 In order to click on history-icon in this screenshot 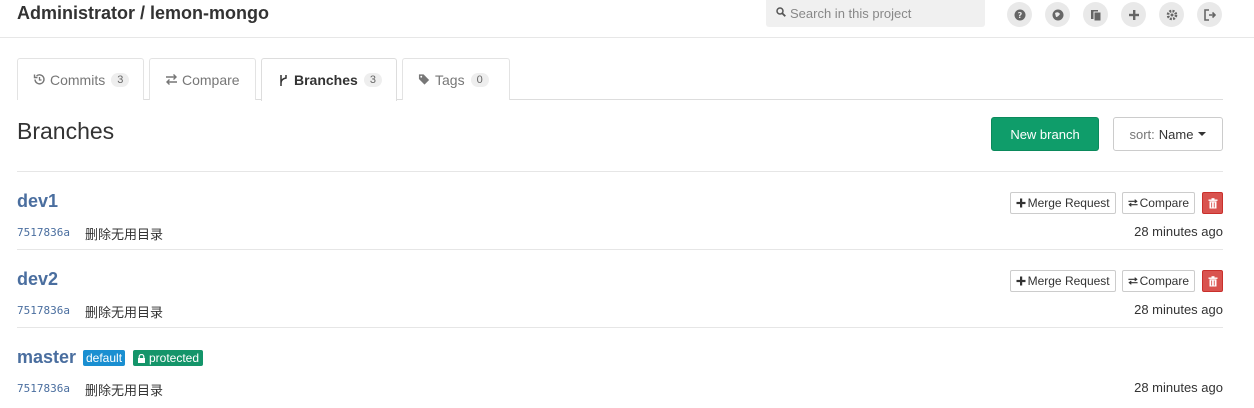, I will do `click(39, 79)`.